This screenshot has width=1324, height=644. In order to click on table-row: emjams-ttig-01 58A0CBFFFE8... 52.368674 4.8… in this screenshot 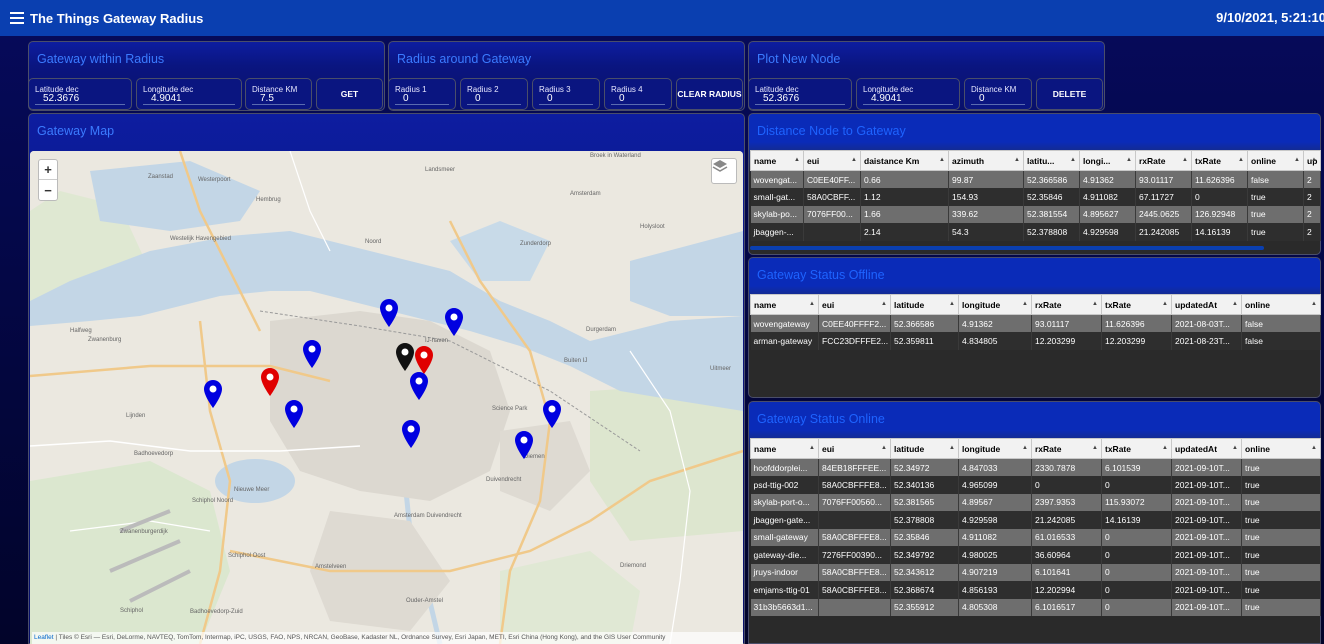, I will do `click(1035, 590)`.